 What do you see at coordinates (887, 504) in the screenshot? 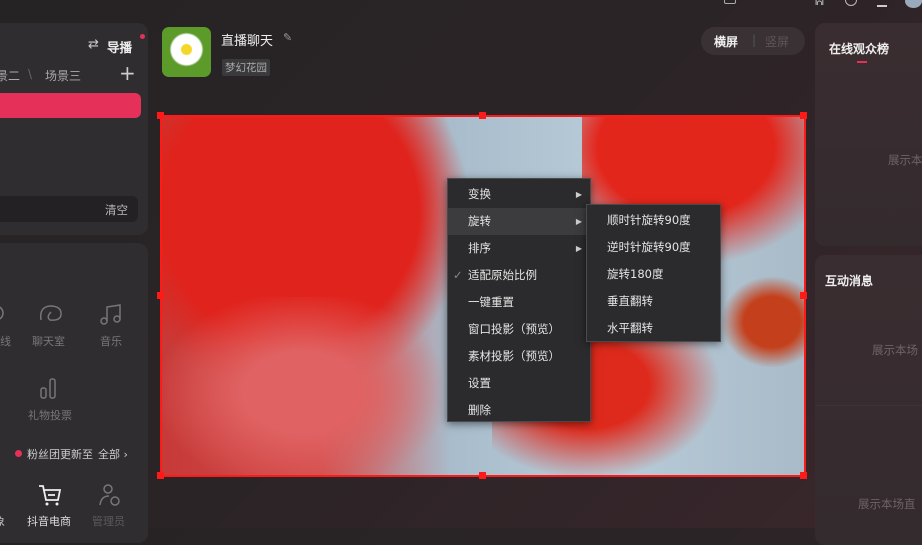
I see `live-empty: 展示本场直` at bounding box center [887, 504].